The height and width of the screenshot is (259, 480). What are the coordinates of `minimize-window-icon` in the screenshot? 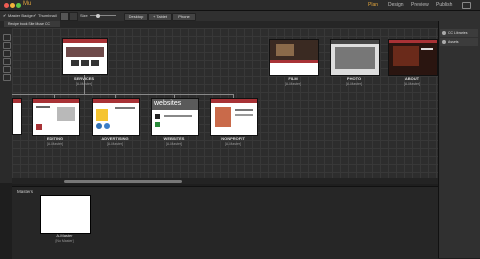 It's located at (12, 5).